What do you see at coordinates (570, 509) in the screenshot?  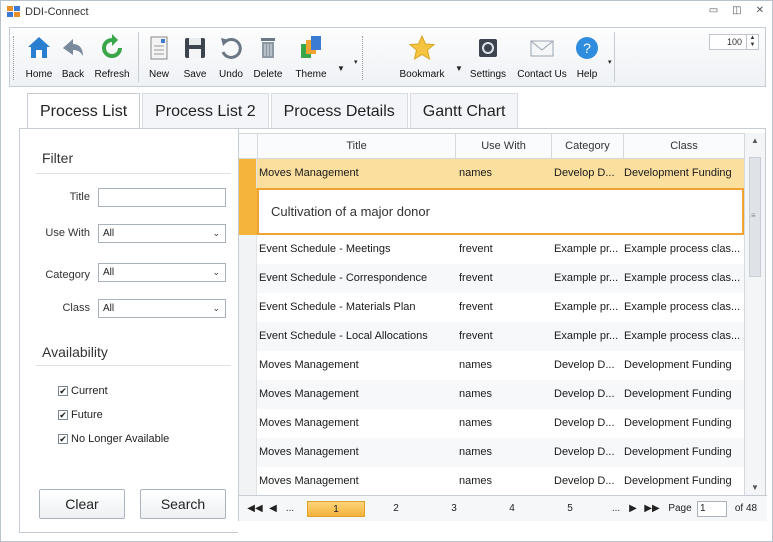 I see `page-5-button: 5` at bounding box center [570, 509].